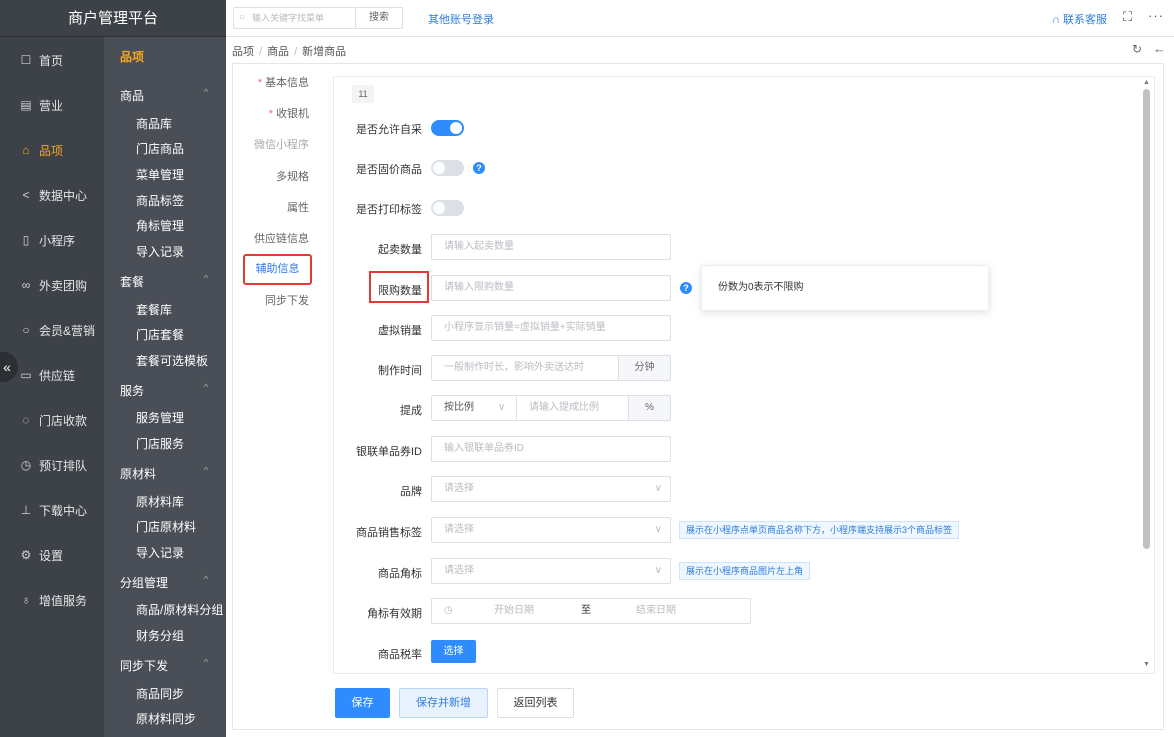  What do you see at coordinates (52, 510) in the screenshot?
I see `nav-item-download-center: ⊥ 下载中心` at bounding box center [52, 510].